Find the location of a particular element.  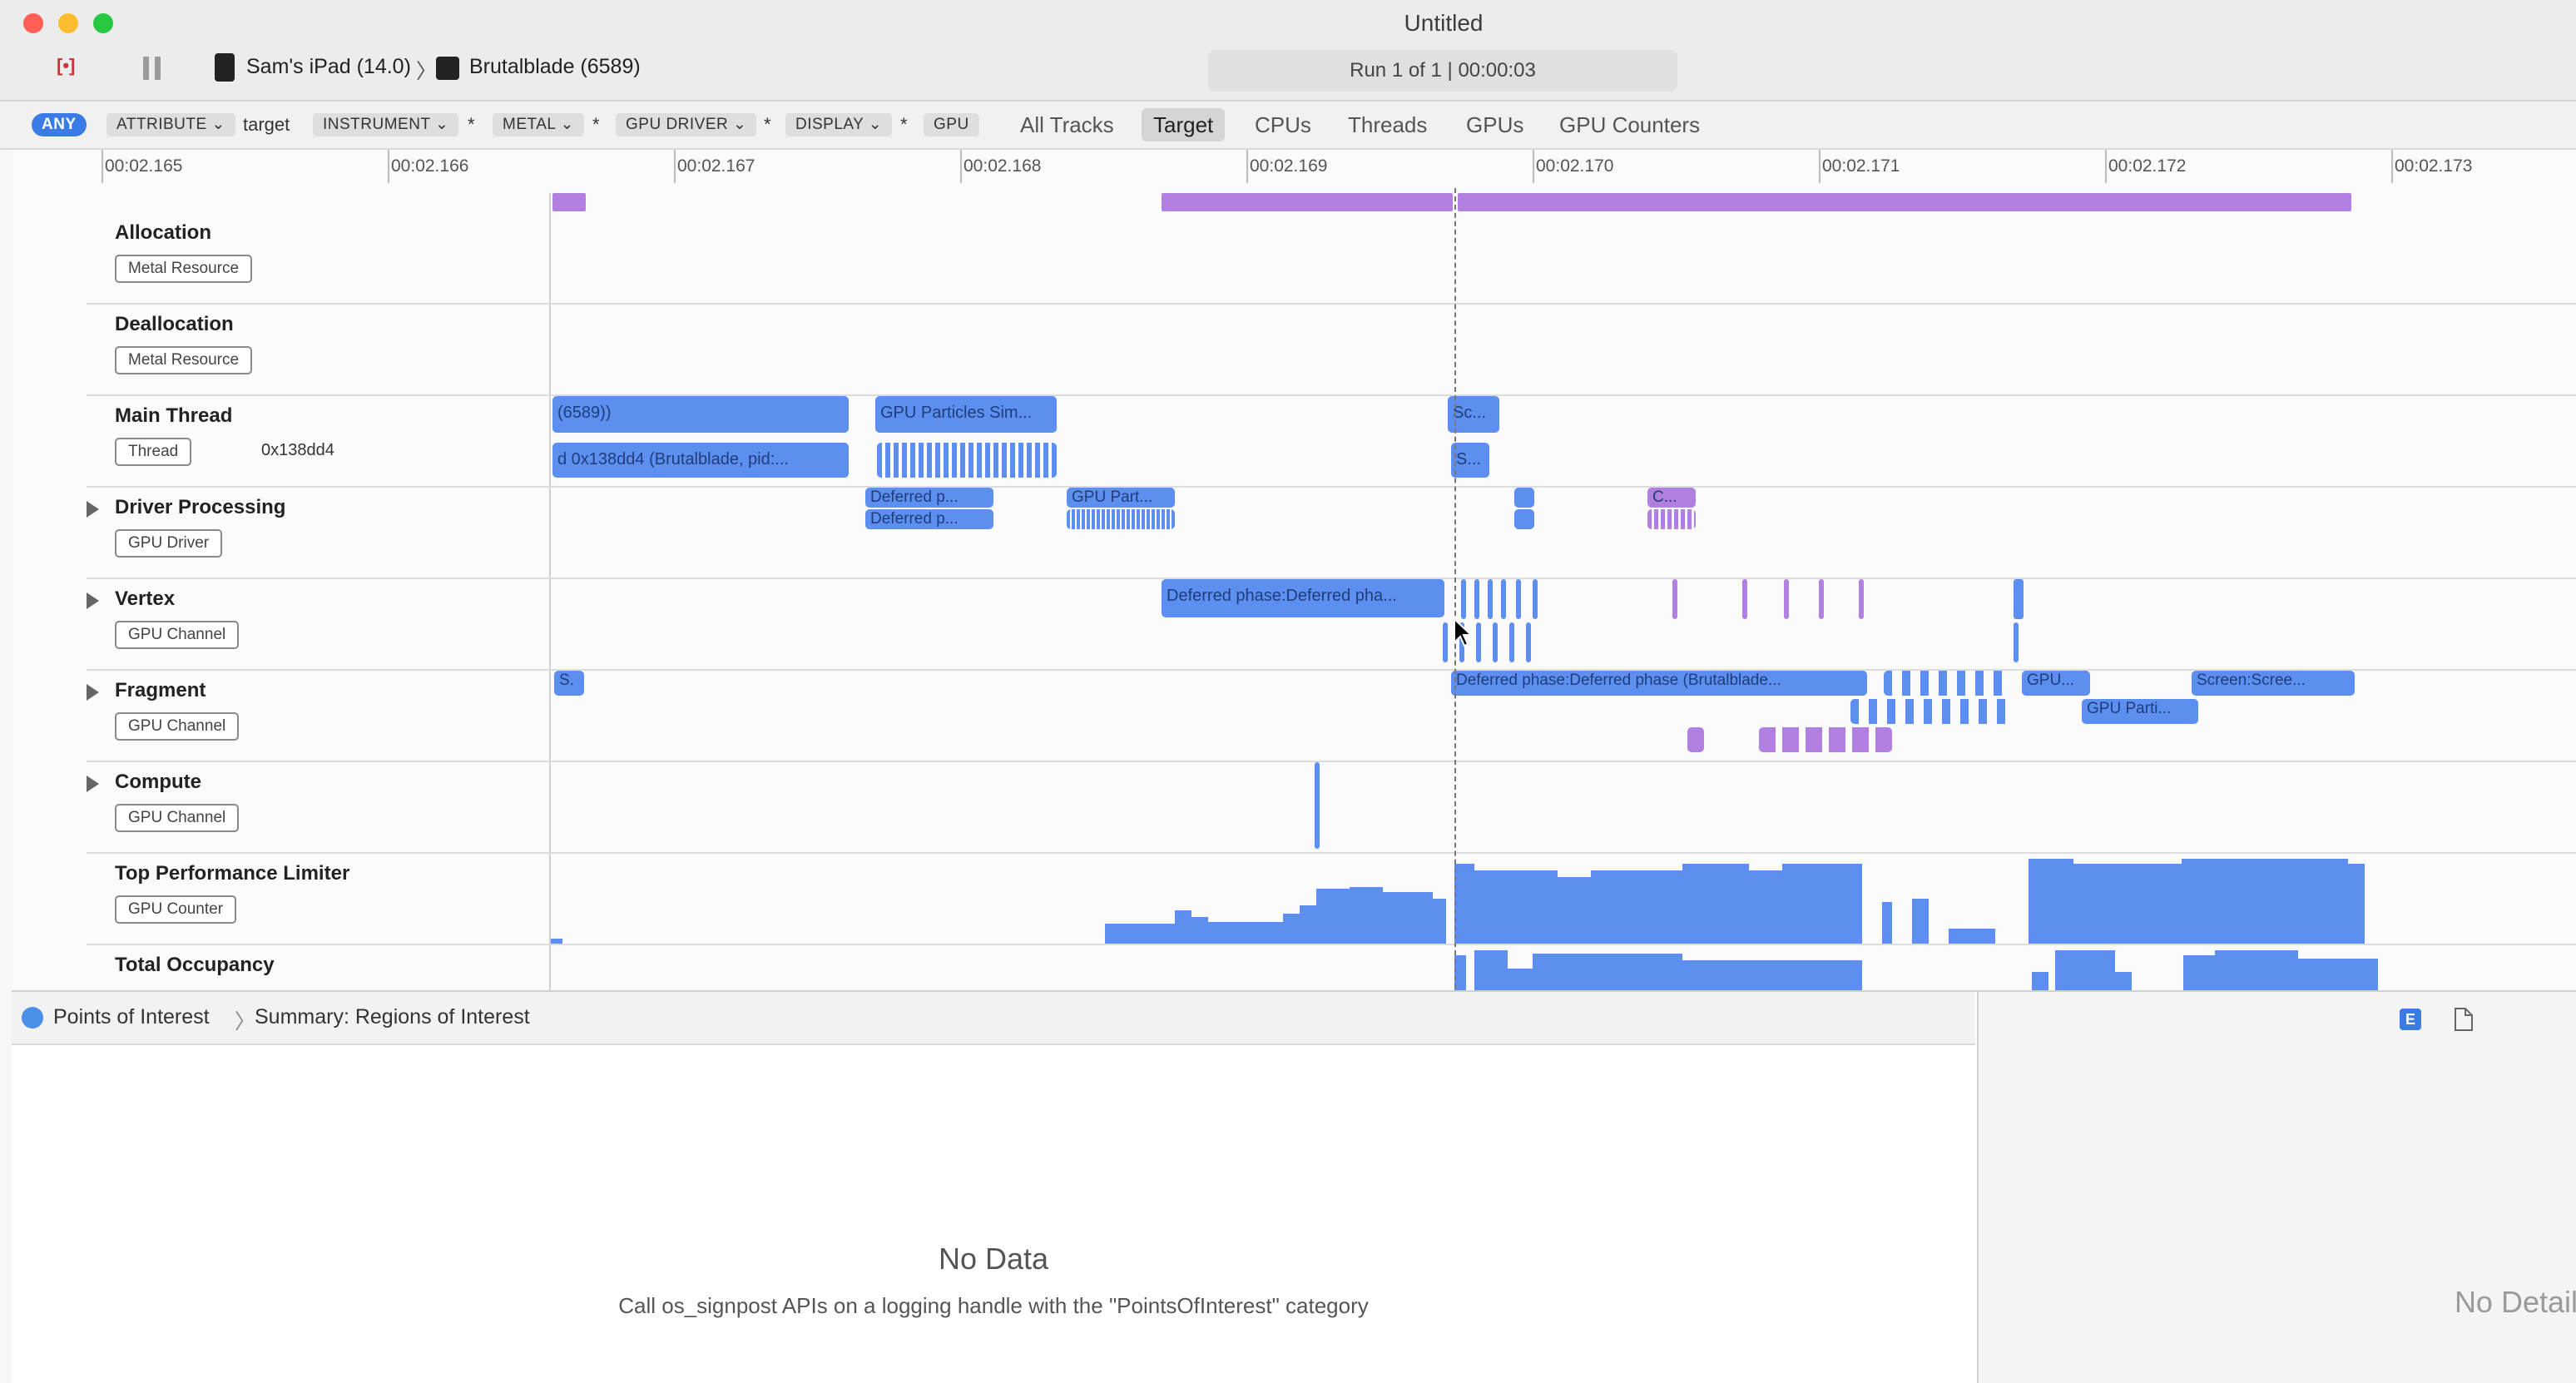

record-button: [•] is located at coordinates (71, 67).